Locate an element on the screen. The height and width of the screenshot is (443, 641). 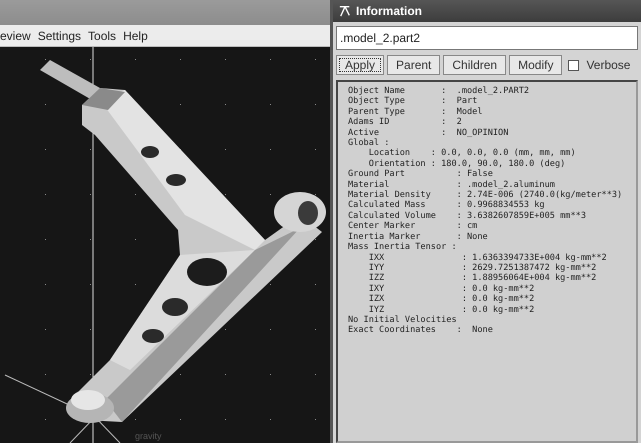
menu-item: Help is located at coordinates (135, 35).